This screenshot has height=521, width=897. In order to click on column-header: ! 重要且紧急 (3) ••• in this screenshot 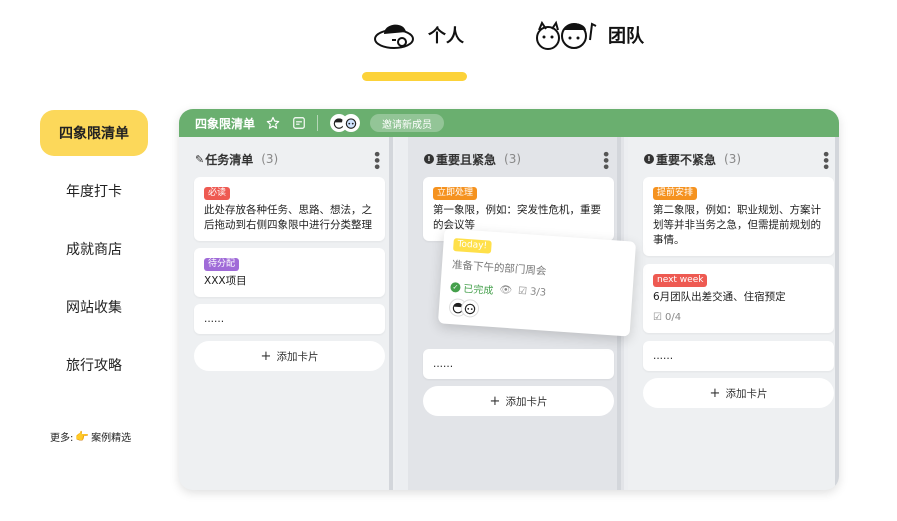, I will do `click(518, 159)`.